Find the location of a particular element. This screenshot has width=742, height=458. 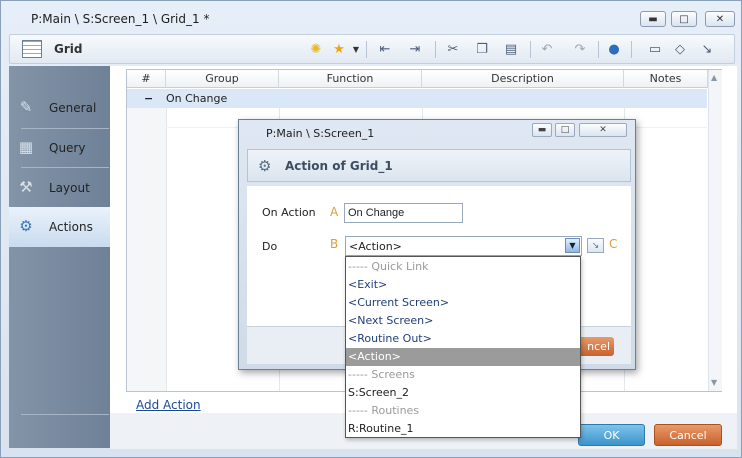

list-item: <Current Screen> is located at coordinates (463, 303).